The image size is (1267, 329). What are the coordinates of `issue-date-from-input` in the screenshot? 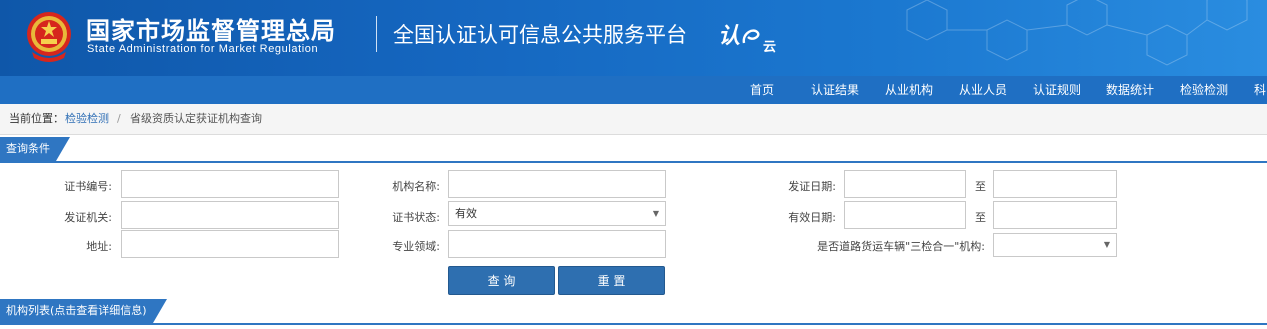 It's located at (905, 184).